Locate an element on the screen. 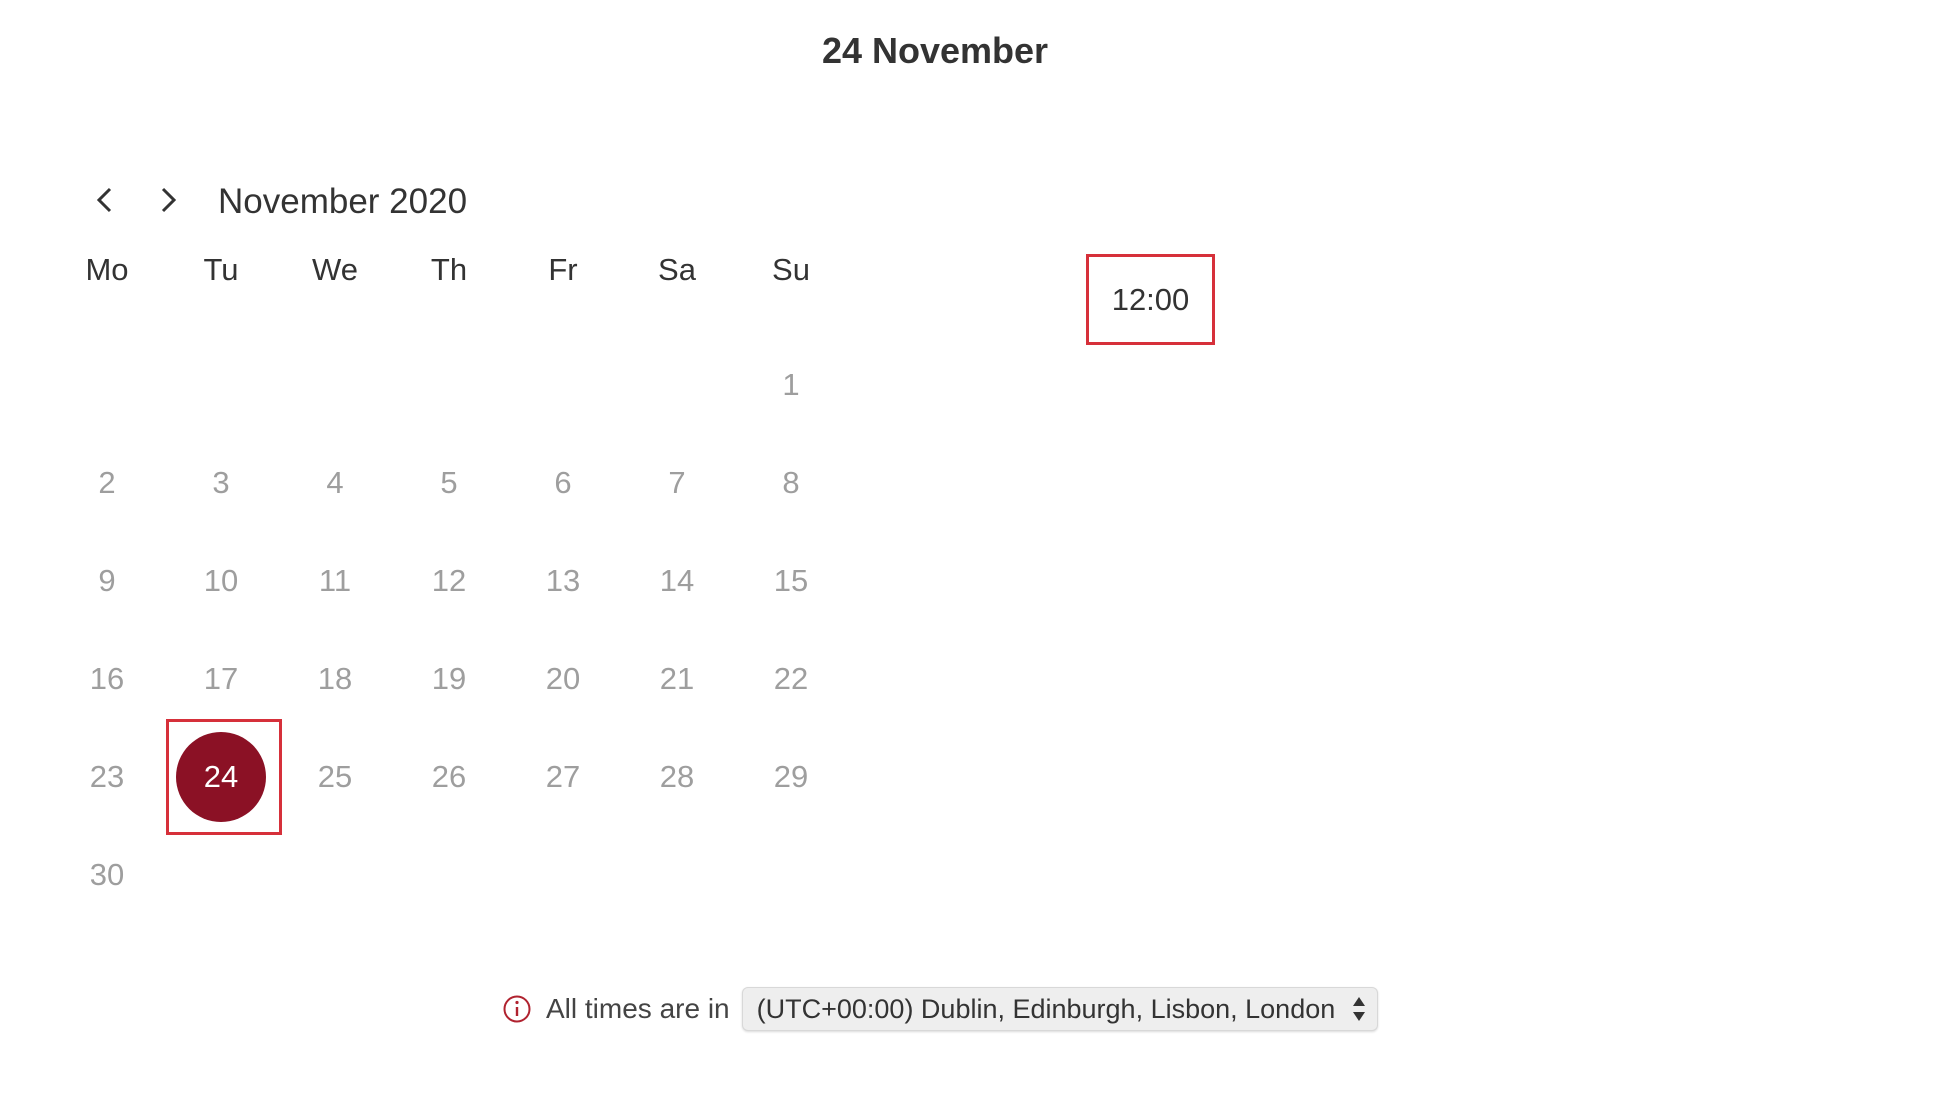 The width and height of the screenshot is (1934, 1100). day-number: 28 is located at coordinates (677, 776).